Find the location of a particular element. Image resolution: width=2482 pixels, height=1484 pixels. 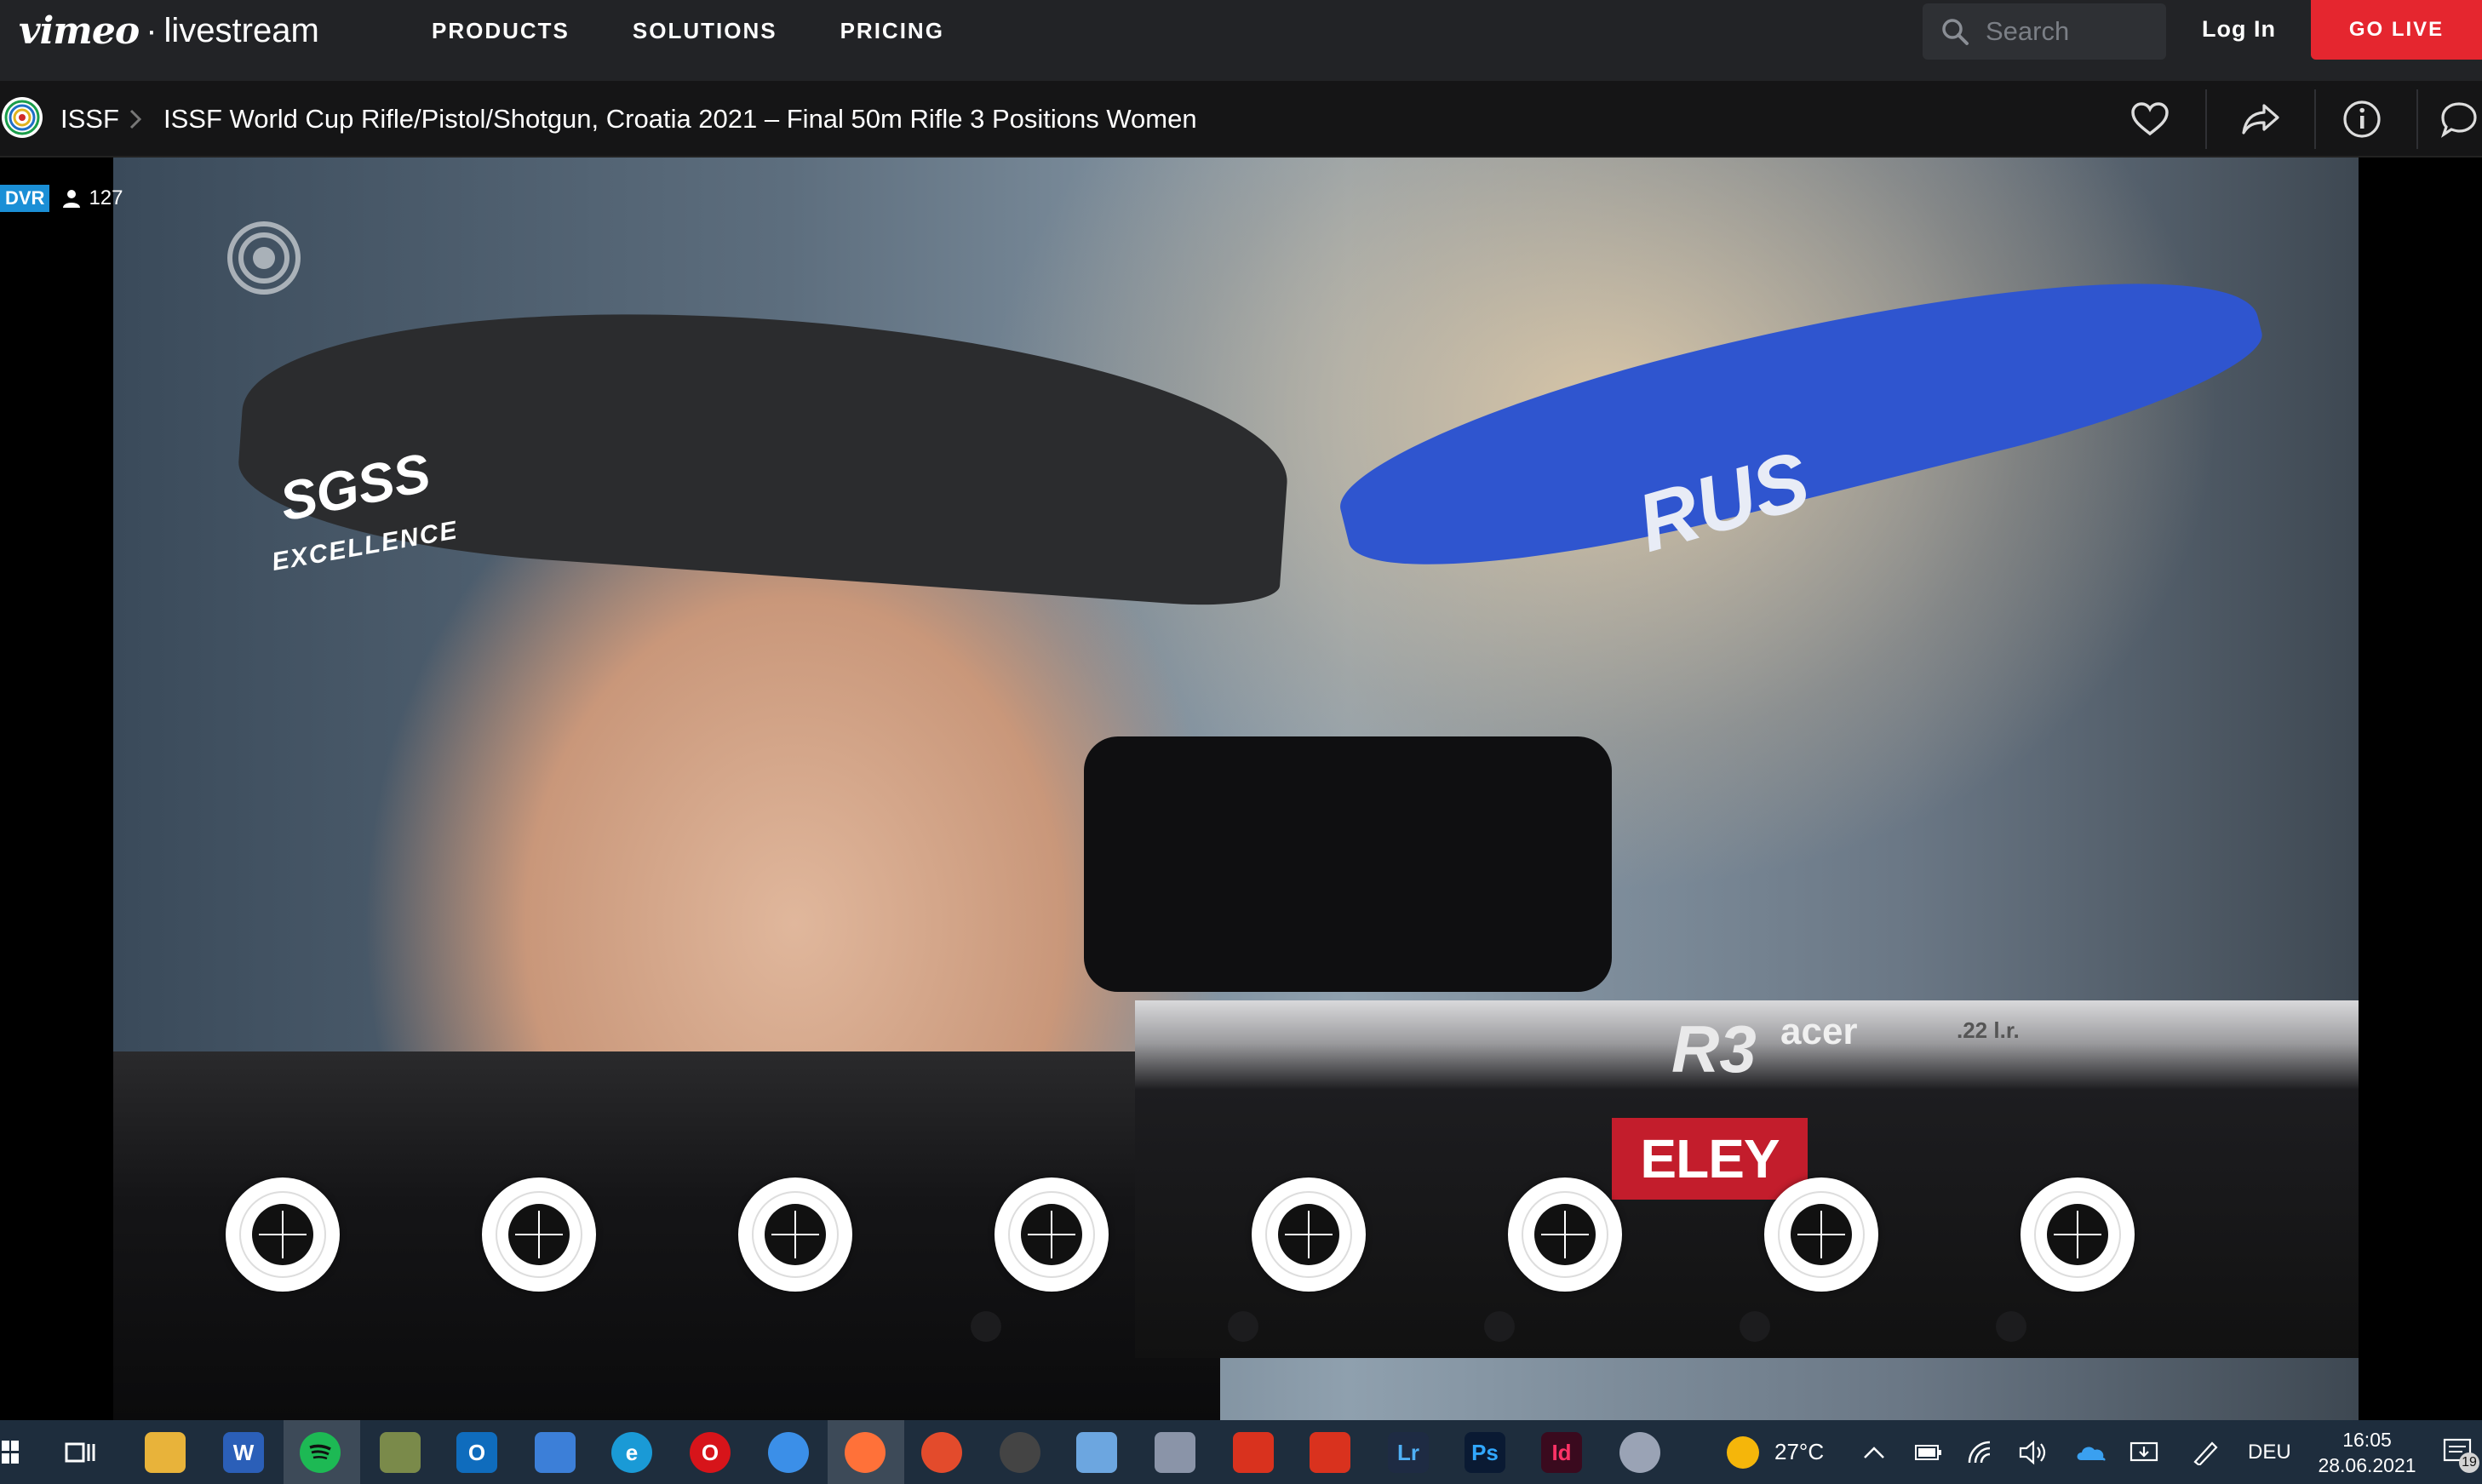

files-icon is located at coordinates (556, 1453).